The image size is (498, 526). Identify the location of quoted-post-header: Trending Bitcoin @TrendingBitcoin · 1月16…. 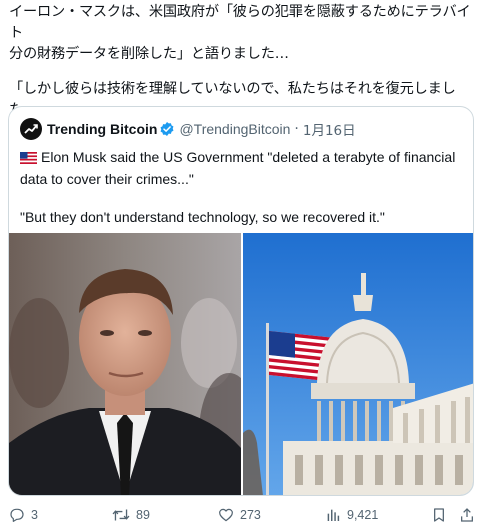
(188, 129).